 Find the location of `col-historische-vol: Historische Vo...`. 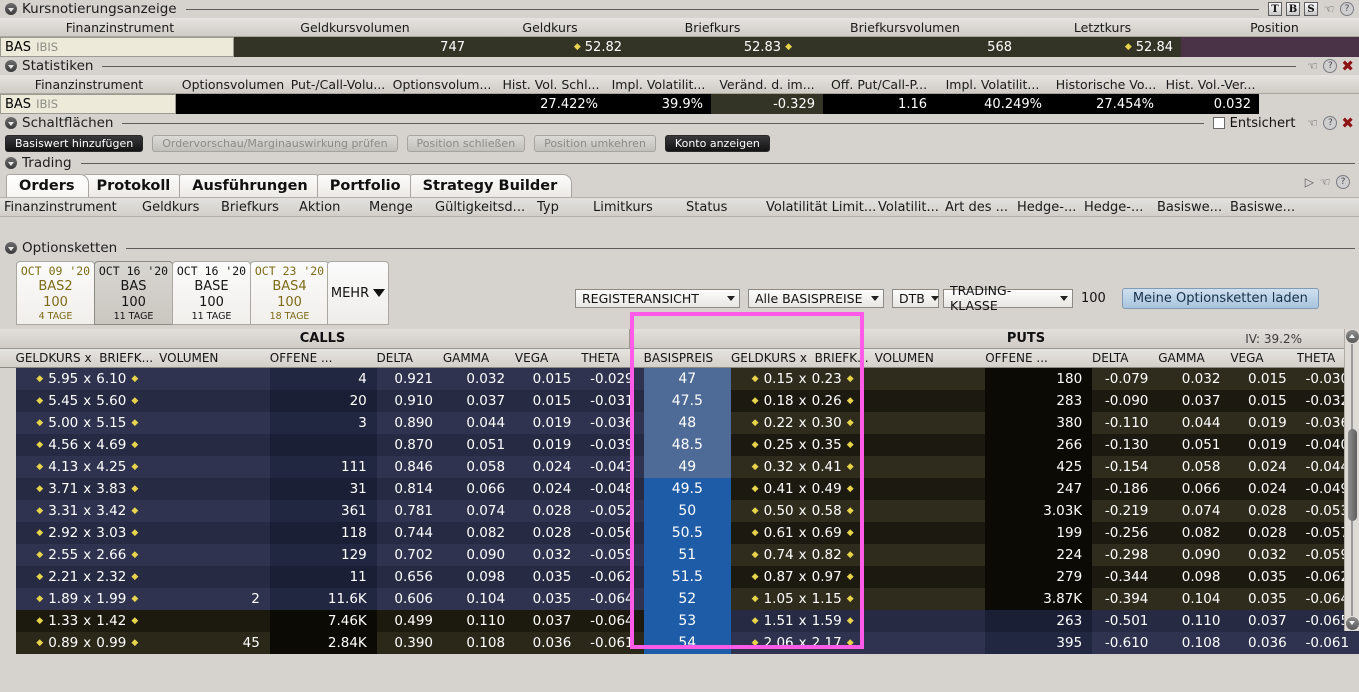

col-historische-vol: Historische Vo... is located at coordinates (1106, 84).